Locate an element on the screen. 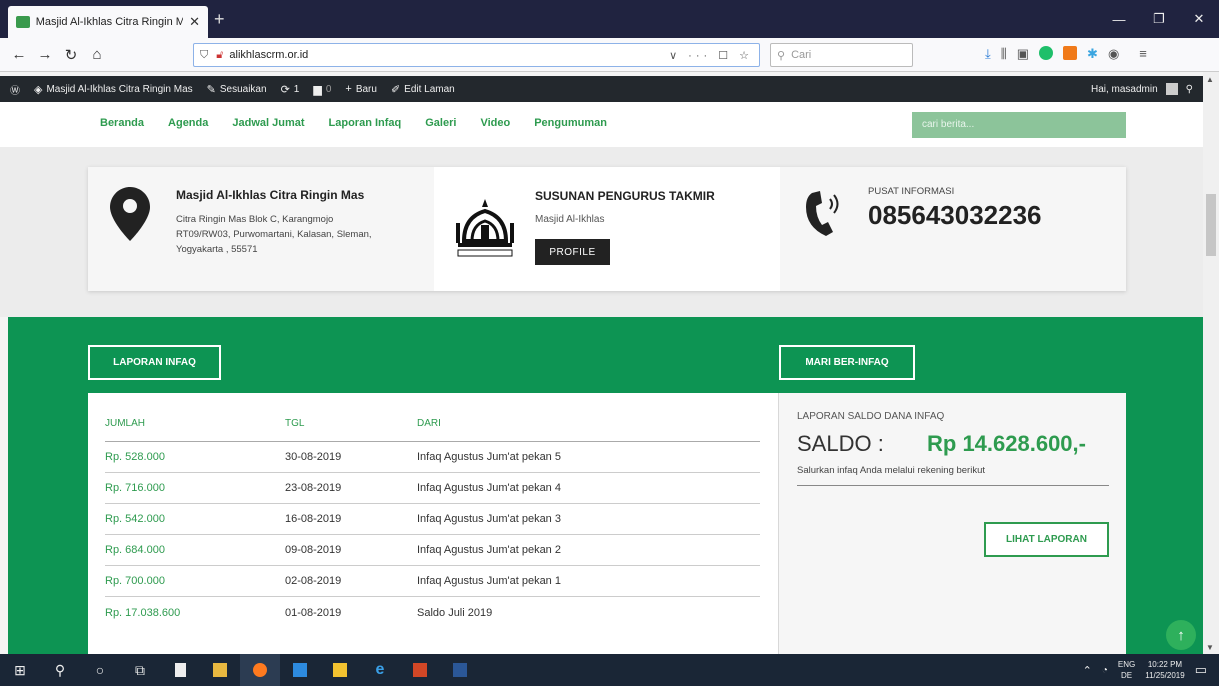  row-from: Infaq Agustus Jum'at pekan 2 is located at coordinates (489, 550).